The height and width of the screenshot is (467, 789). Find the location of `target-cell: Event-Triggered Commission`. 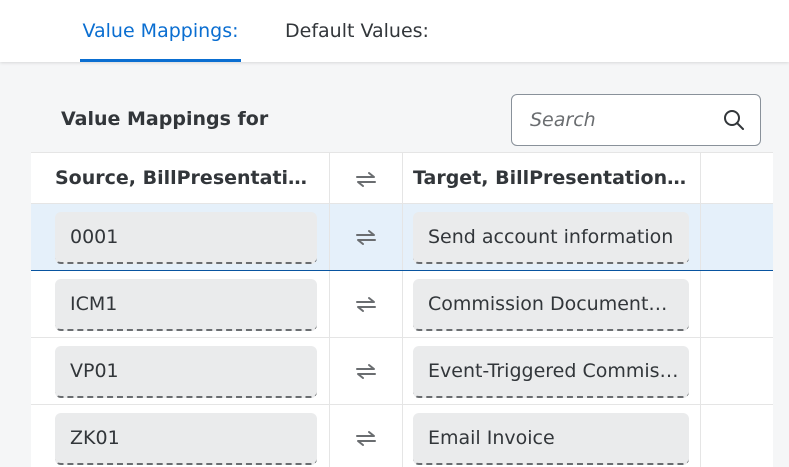

target-cell: Event-Triggered Commission is located at coordinates (552, 371).